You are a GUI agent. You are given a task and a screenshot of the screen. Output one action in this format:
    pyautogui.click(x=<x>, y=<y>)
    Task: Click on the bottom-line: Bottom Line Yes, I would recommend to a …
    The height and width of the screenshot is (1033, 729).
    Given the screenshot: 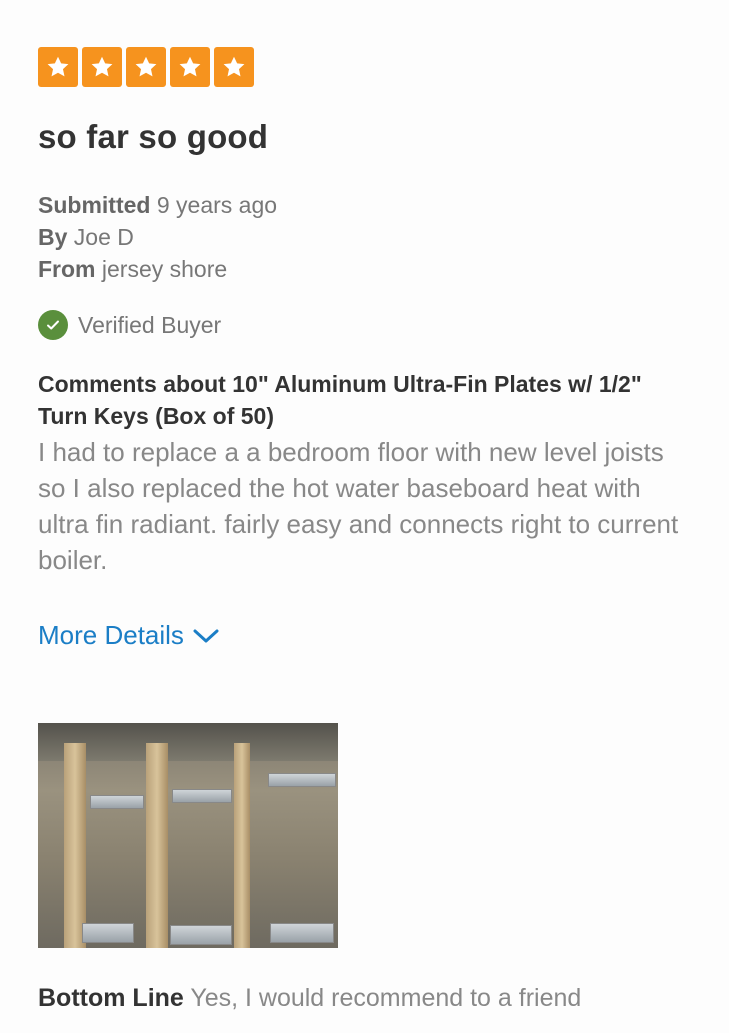 What is the action you would take?
    pyautogui.click(x=368, y=998)
    